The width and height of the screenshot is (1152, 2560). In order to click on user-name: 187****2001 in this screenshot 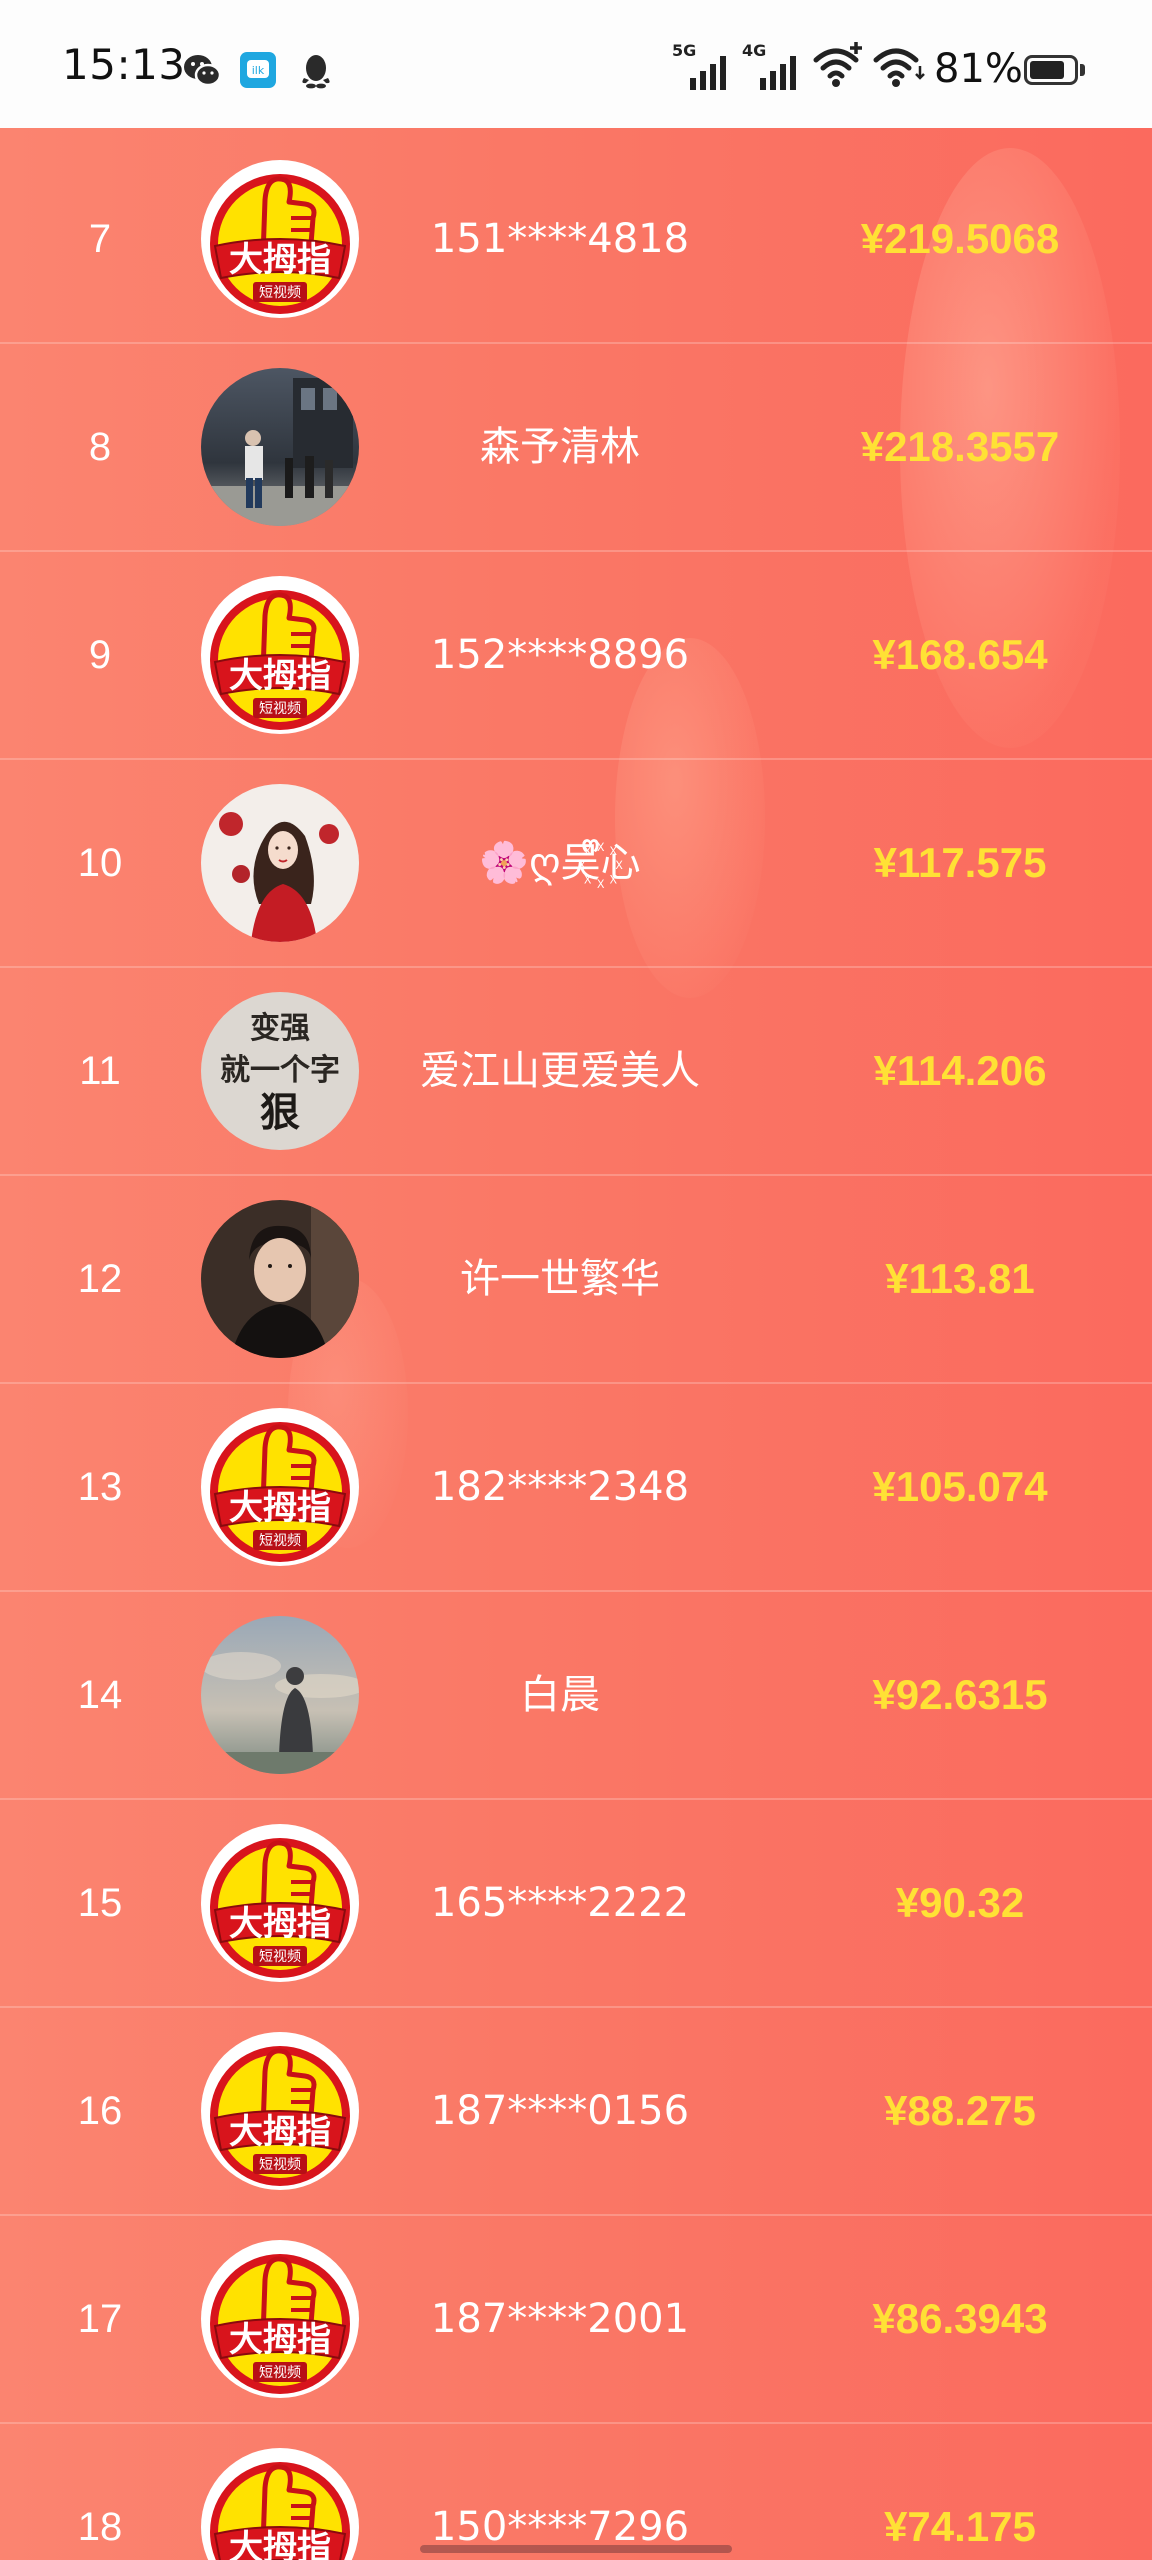, I will do `click(560, 2319)`.